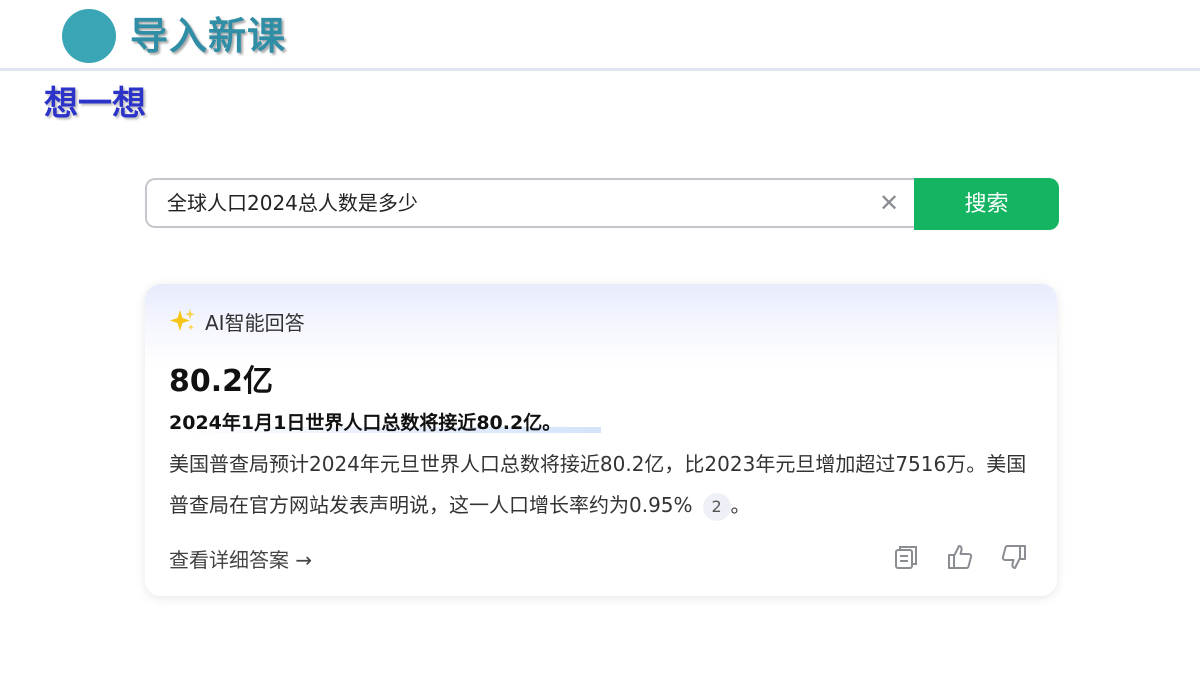  I want to click on ai-answer-label: AI智能回答, so click(255, 322).